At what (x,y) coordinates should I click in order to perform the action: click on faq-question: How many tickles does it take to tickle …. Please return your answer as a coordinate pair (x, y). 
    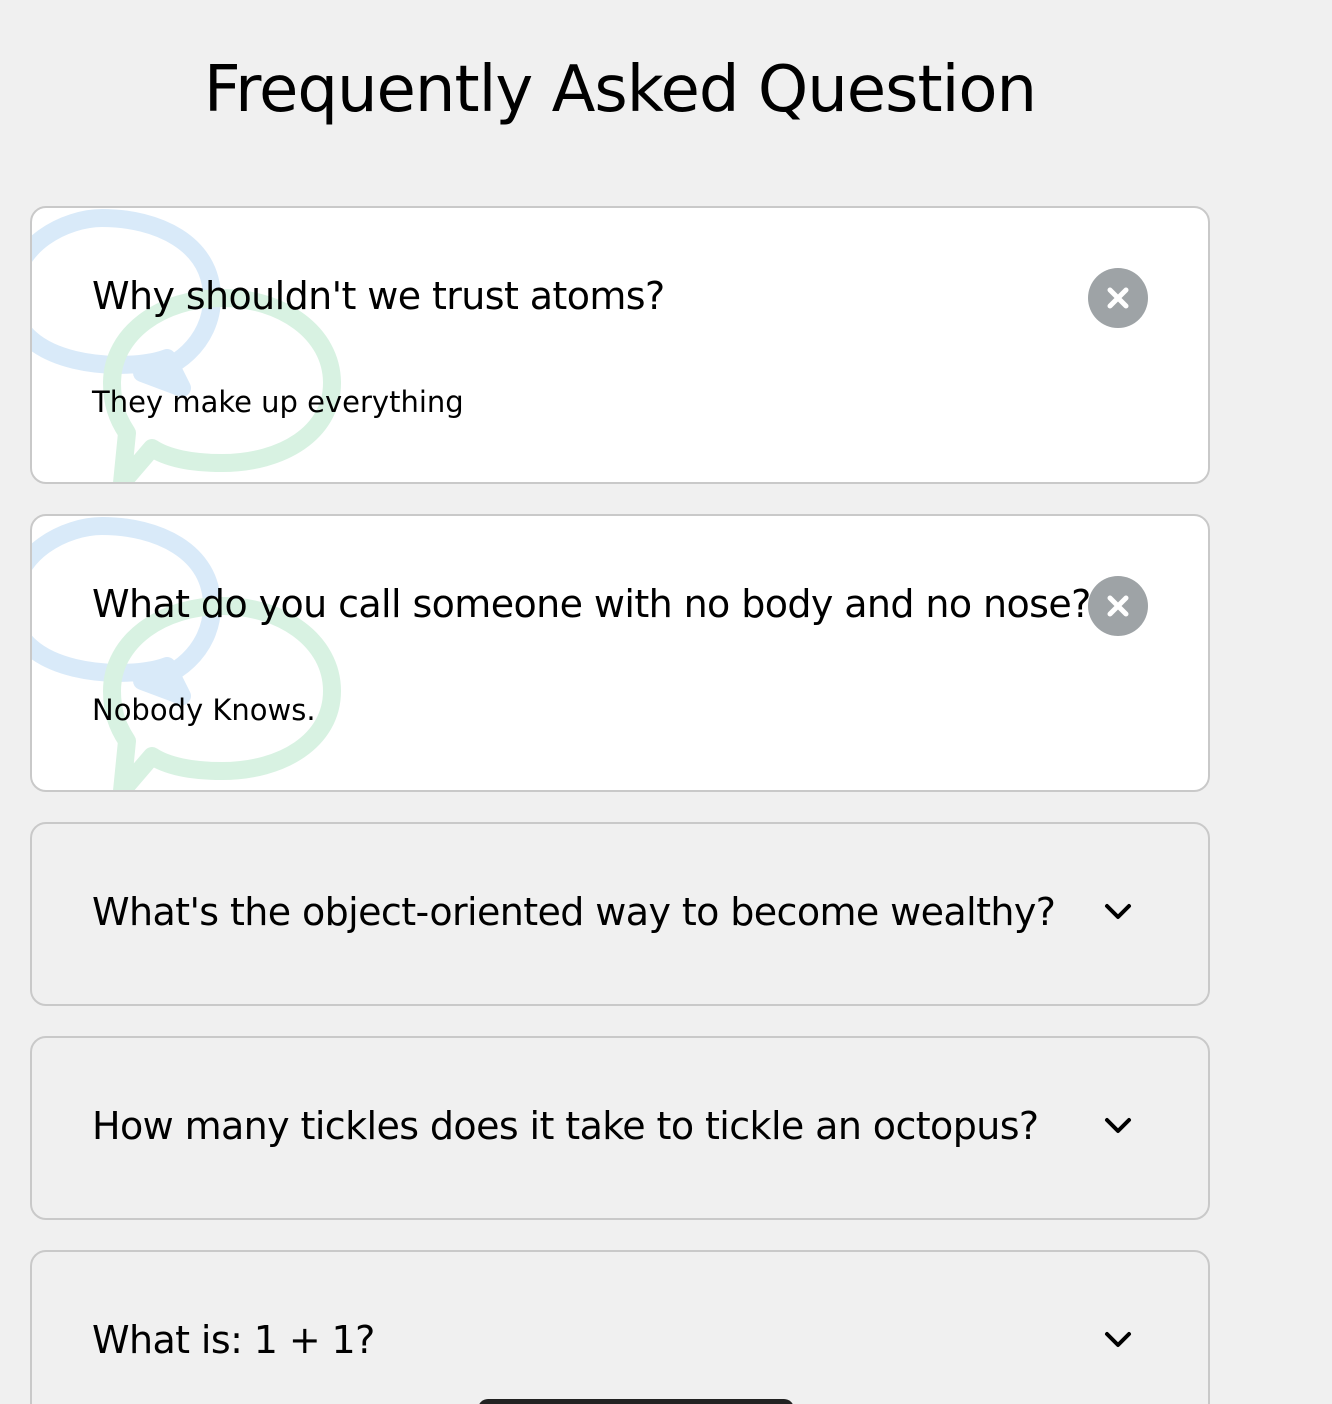
    Looking at the image, I should click on (565, 1126).